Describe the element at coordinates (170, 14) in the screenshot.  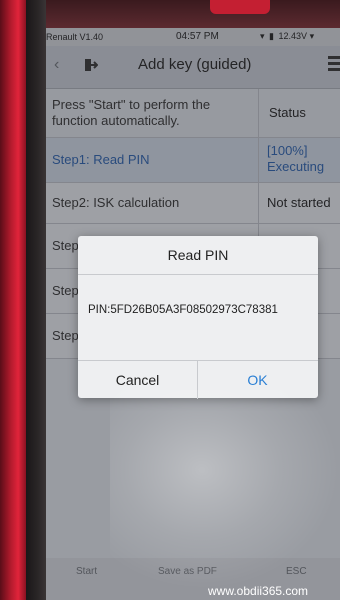
I see `device-top-edge` at that location.